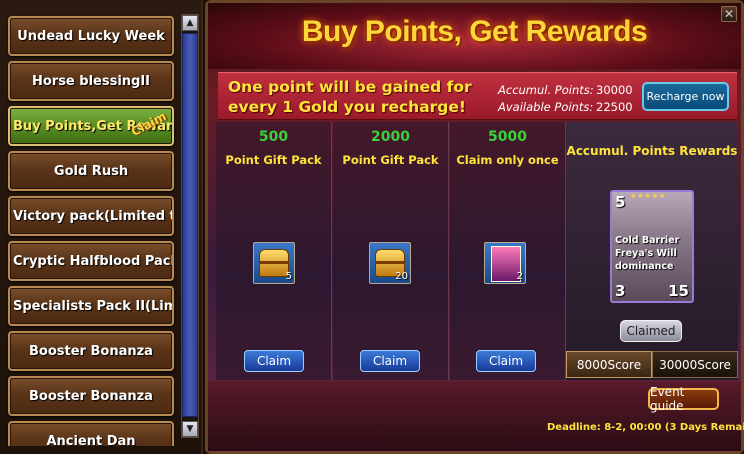 Image resolution: width=744 pixels, height=454 pixels. I want to click on item-count: 2, so click(519, 276).